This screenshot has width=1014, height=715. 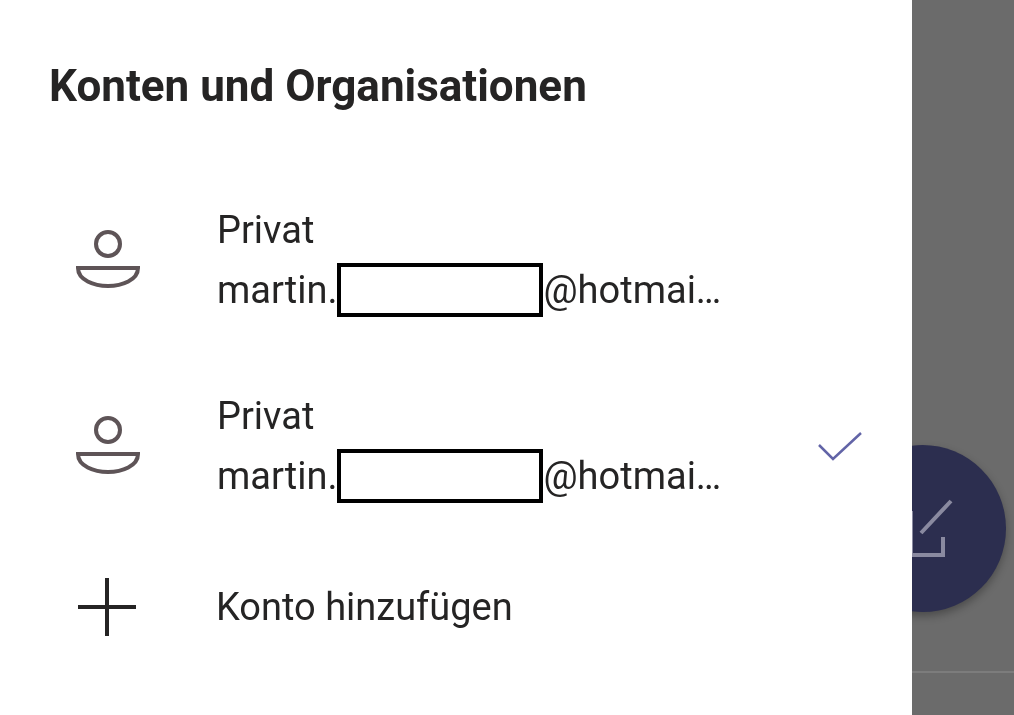 What do you see at coordinates (261, 607) in the screenshot?
I see `add-account-item: Konto hinzufügen` at bounding box center [261, 607].